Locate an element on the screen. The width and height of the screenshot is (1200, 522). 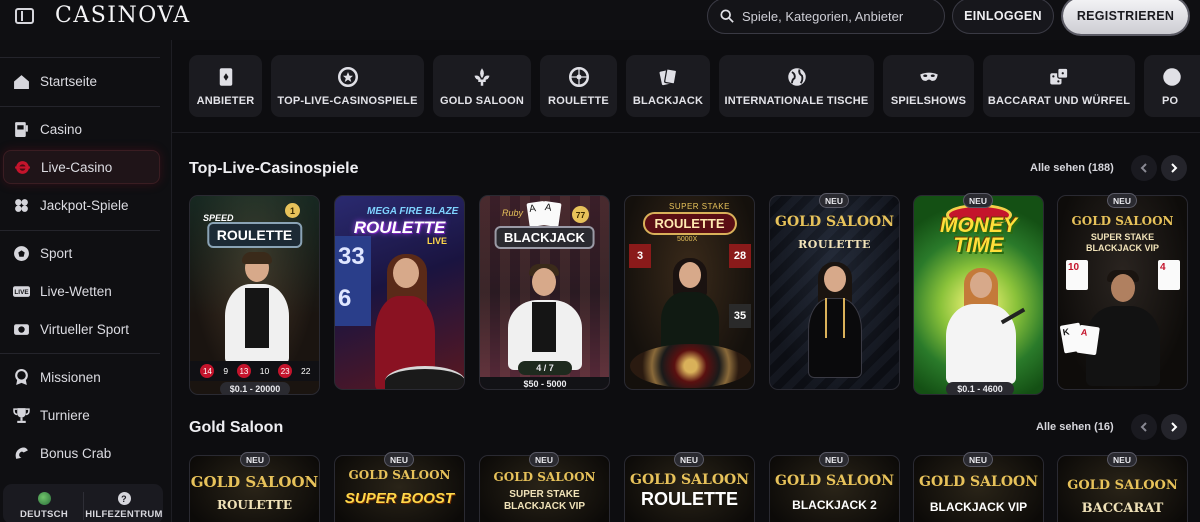
playing-cards-icon is located at coordinates (668, 77).